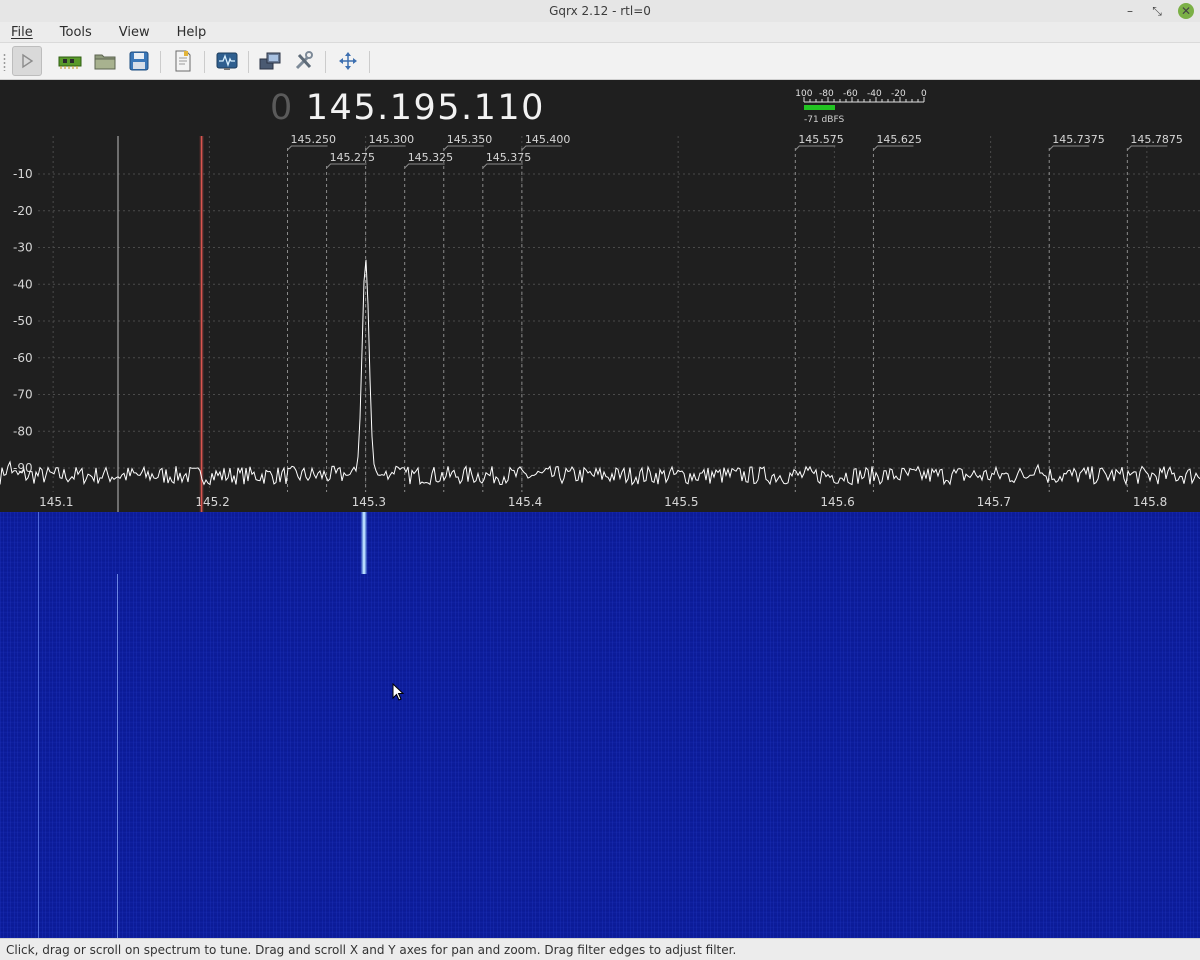 This screenshot has height=960, width=1200. What do you see at coordinates (314, 139) in the screenshot?
I see `bookmark-label: 145.250` at bounding box center [314, 139].